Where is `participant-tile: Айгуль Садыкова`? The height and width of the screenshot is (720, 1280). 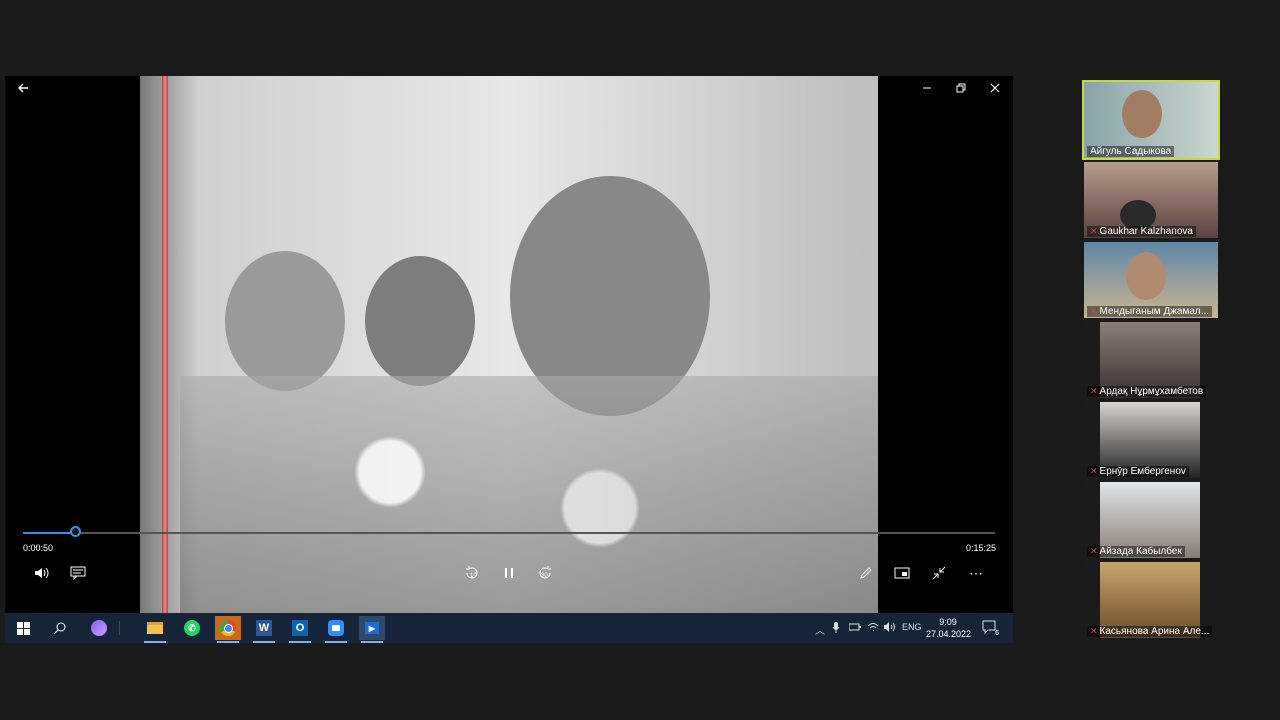
participant-tile: Айгуль Садыкова is located at coordinates (1151, 120).